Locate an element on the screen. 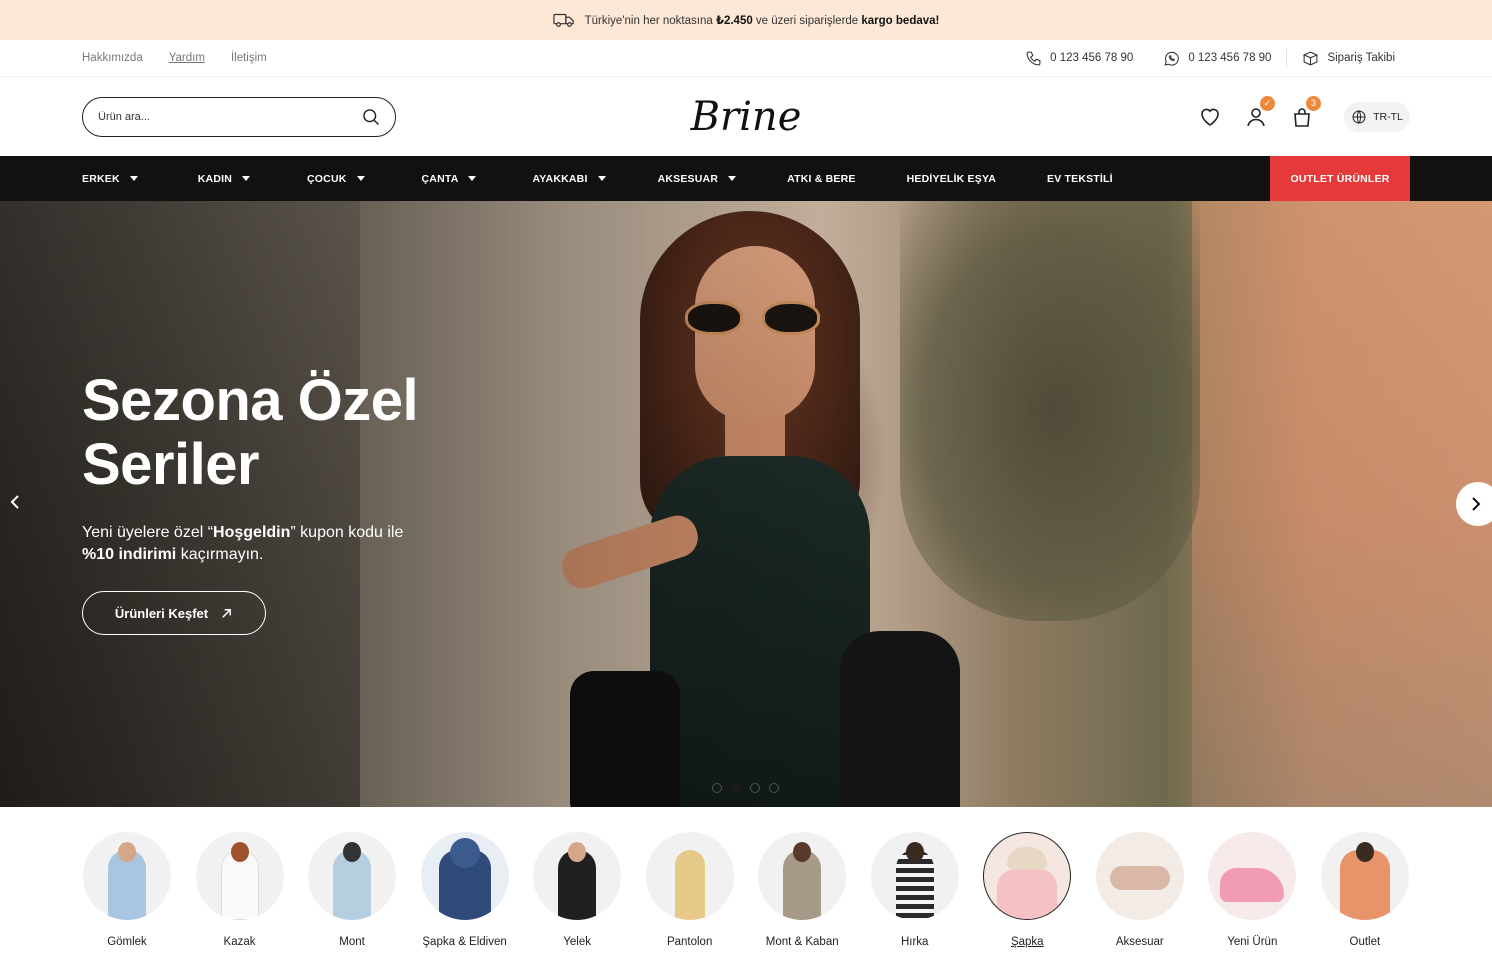 Image resolution: width=1492 pixels, height=960 pixels. search-icon is located at coordinates (371, 117).